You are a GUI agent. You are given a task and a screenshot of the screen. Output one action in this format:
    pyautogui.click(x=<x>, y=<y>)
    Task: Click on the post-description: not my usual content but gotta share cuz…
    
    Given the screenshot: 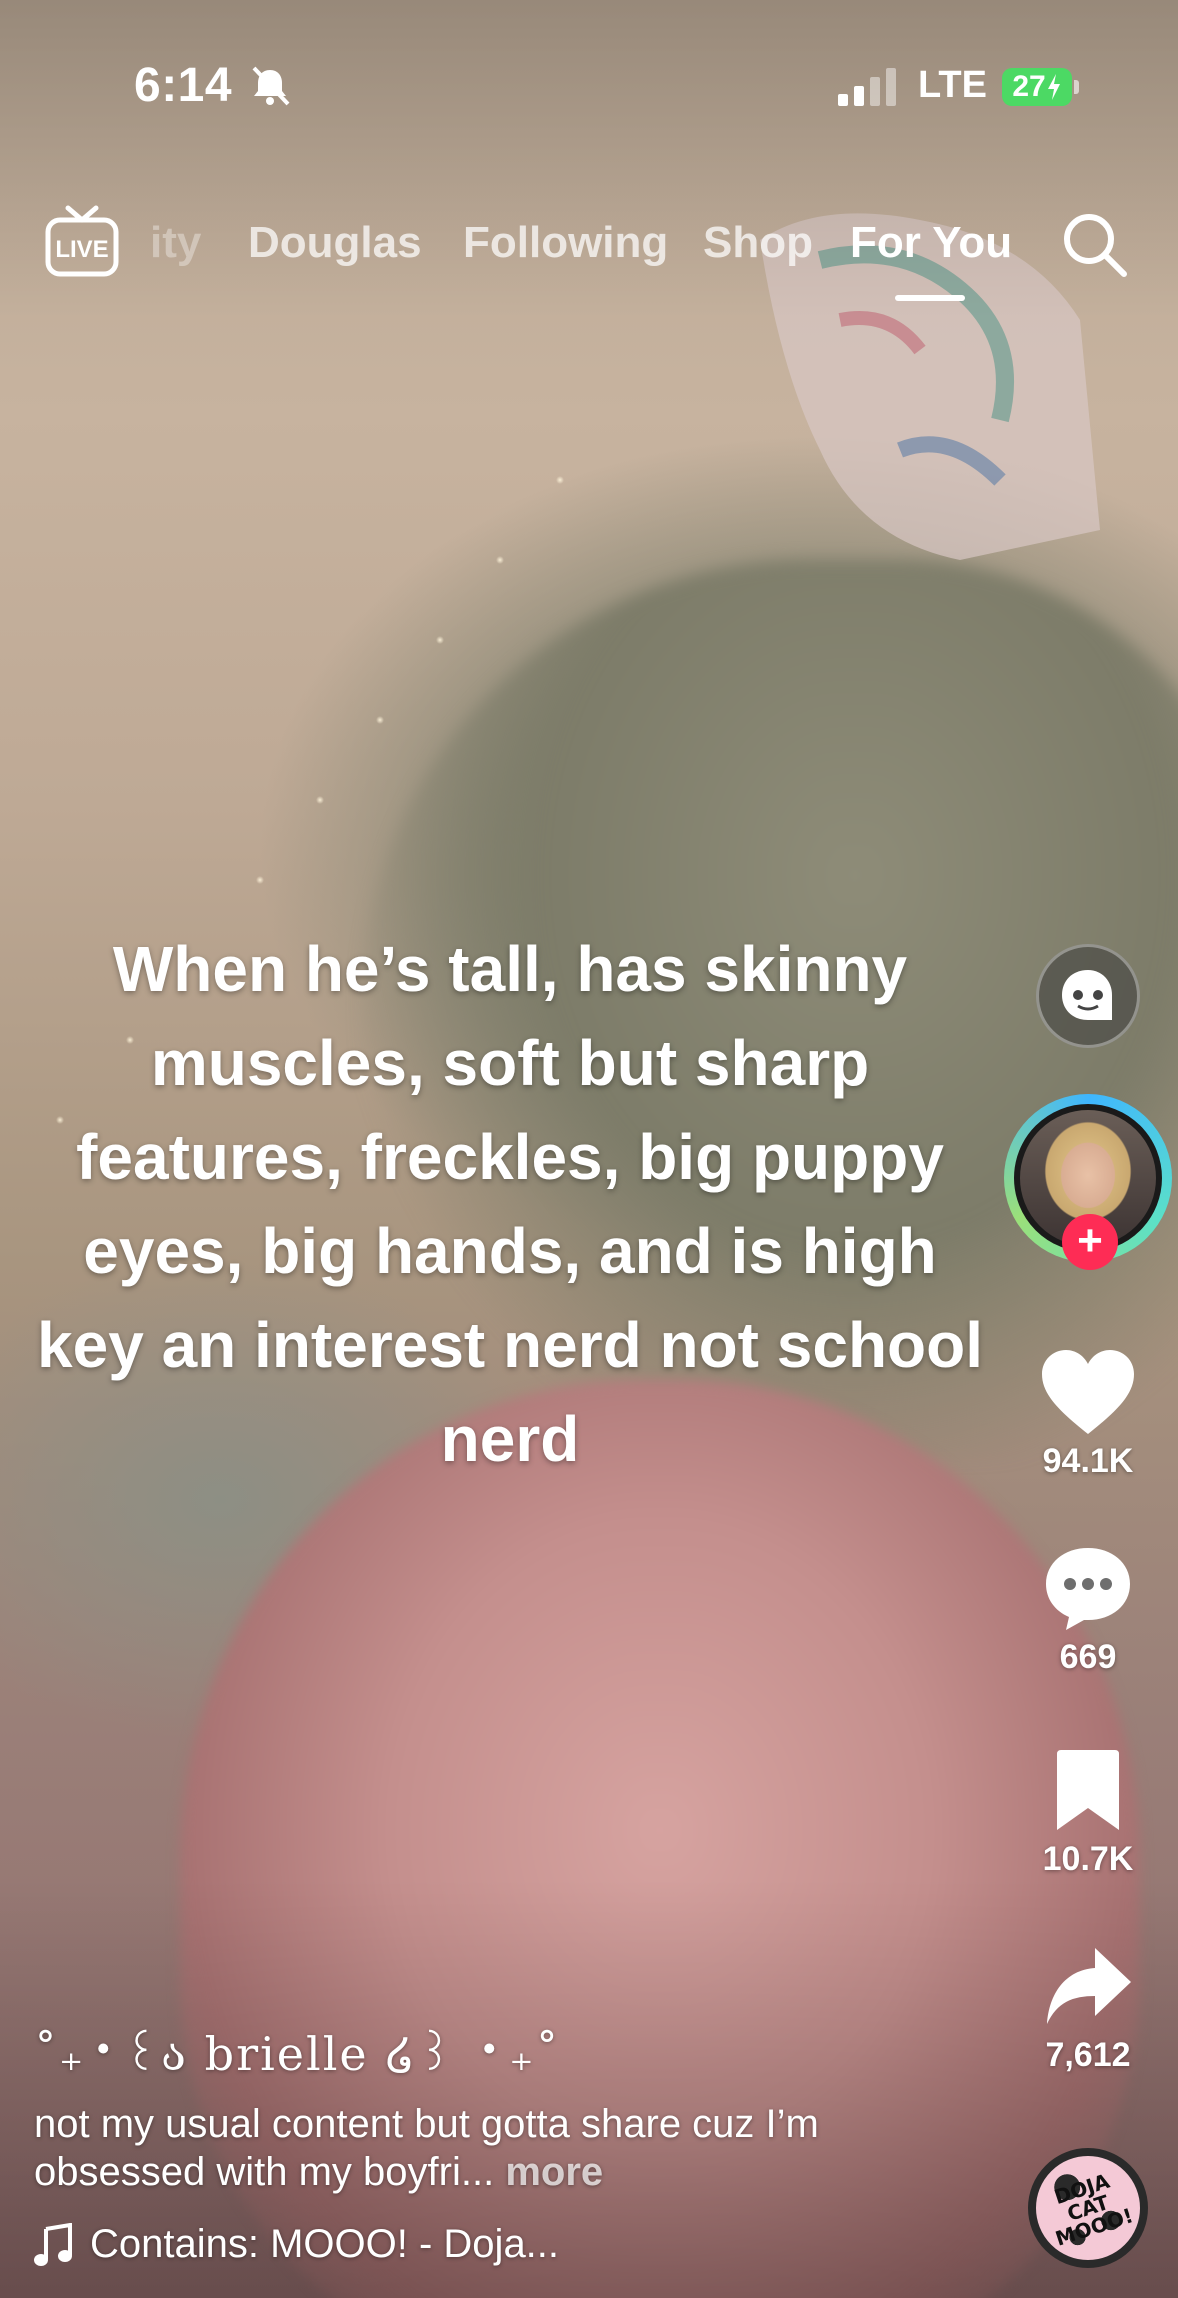 What is the action you would take?
    pyautogui.click(x=484, y=2148)
    